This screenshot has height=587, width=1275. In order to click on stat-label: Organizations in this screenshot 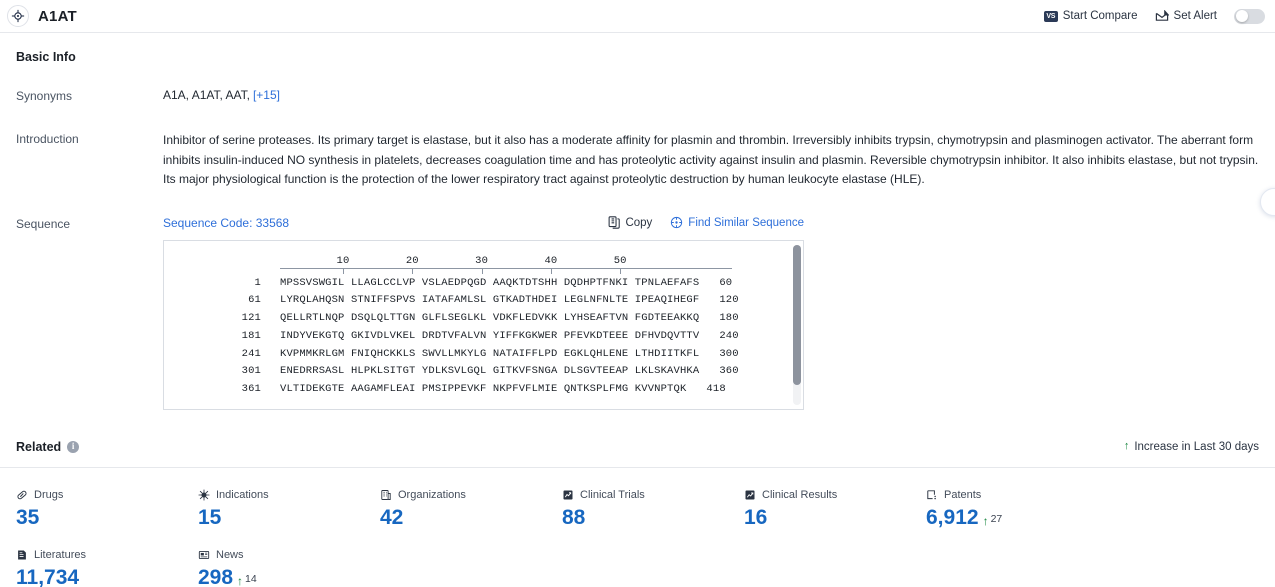, I will do `click(432, 494)`.